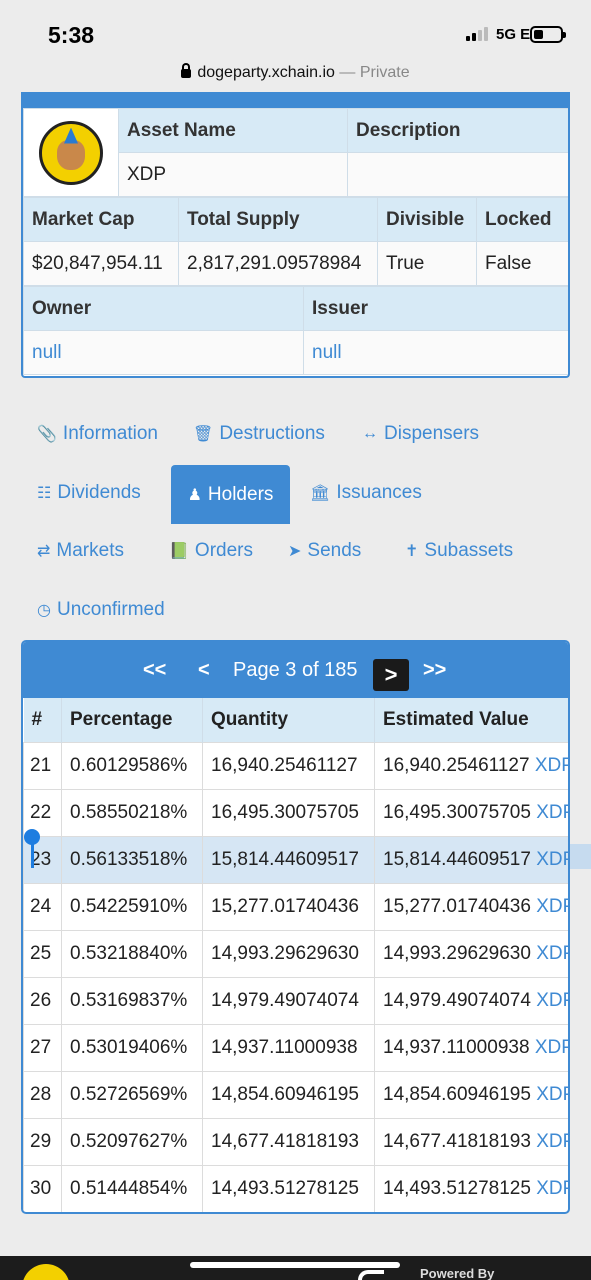 The image size is (591, 1280). What do you see at coordinates (471, 906) in the screenshot?
I see `row-value: 15,277.01740436 XDP` at bounding box center [471, 906].